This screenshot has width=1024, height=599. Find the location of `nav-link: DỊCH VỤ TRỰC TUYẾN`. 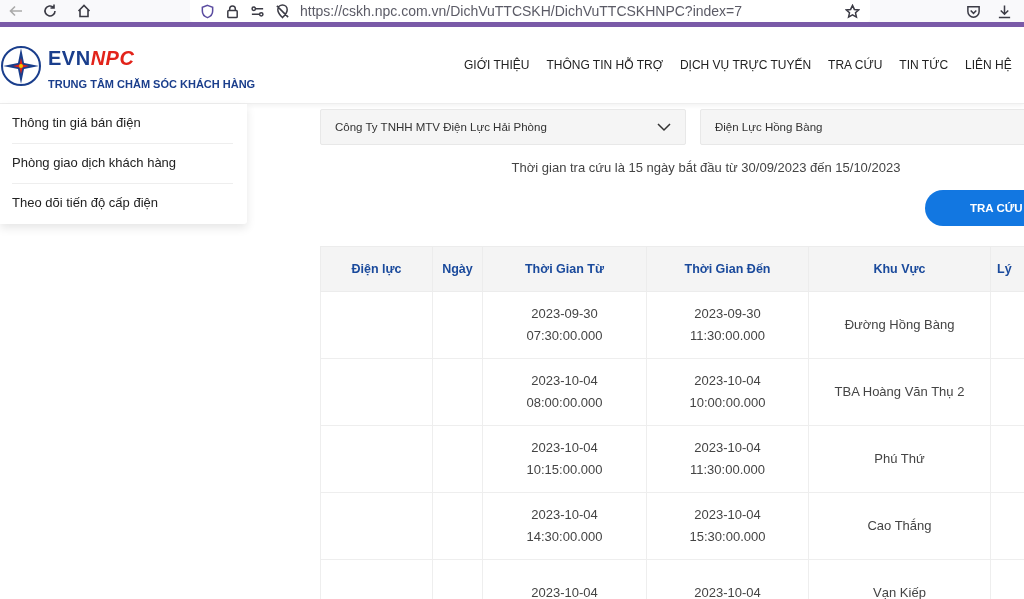

nav-link: DỊCH VỤ TRỰC TUYẾN is located at coordinates (745, 65).